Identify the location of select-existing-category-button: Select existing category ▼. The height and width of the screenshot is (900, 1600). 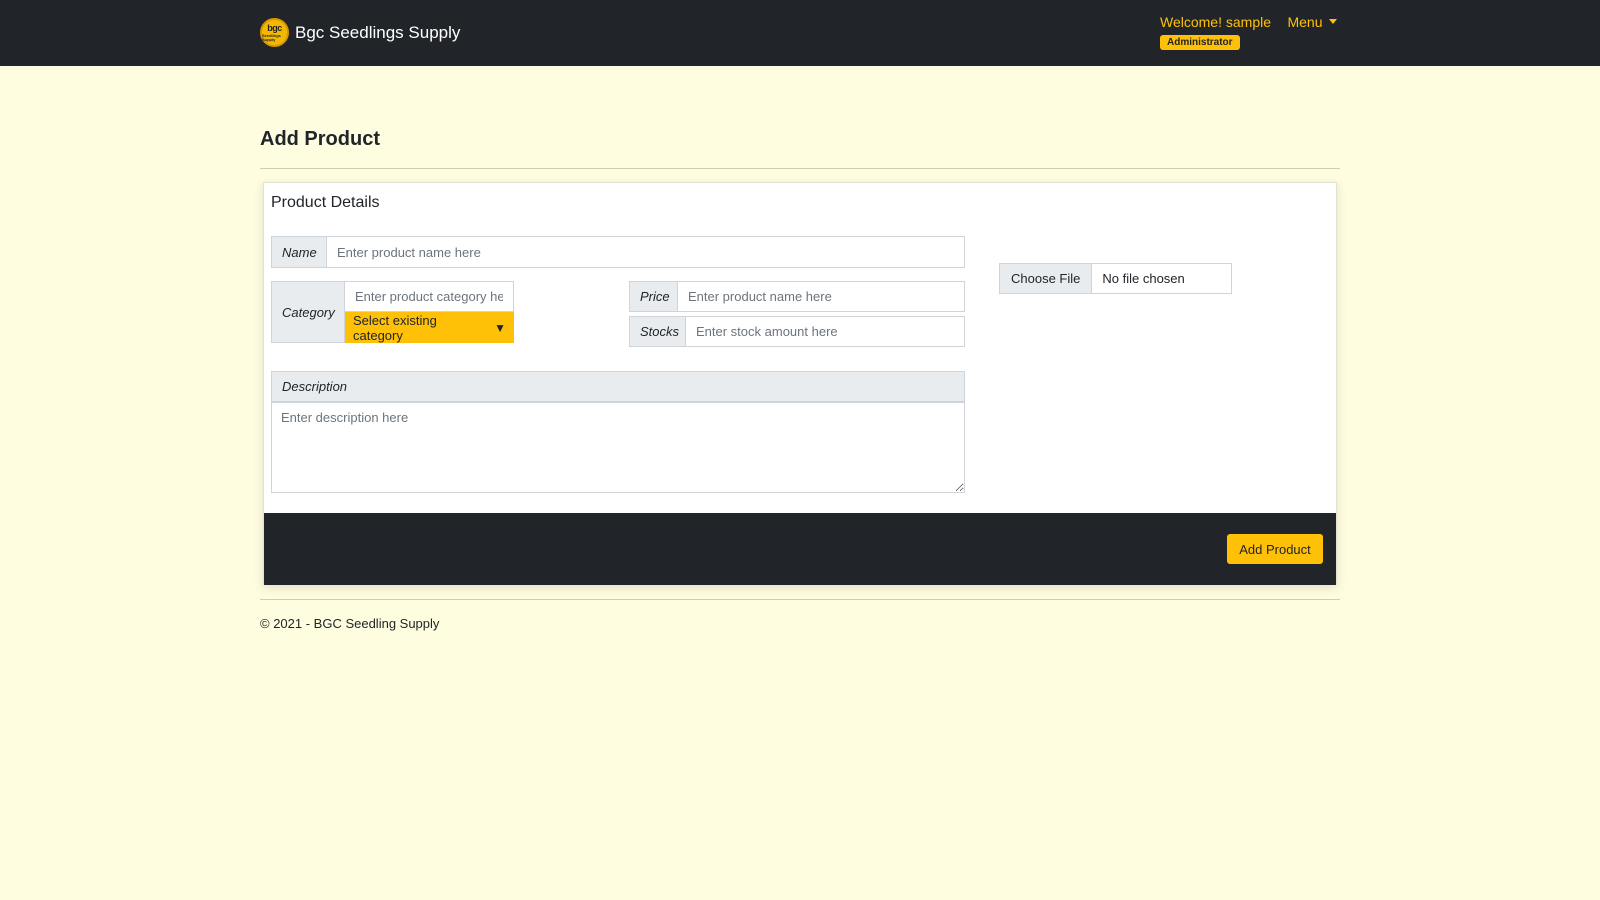
(429, 327).